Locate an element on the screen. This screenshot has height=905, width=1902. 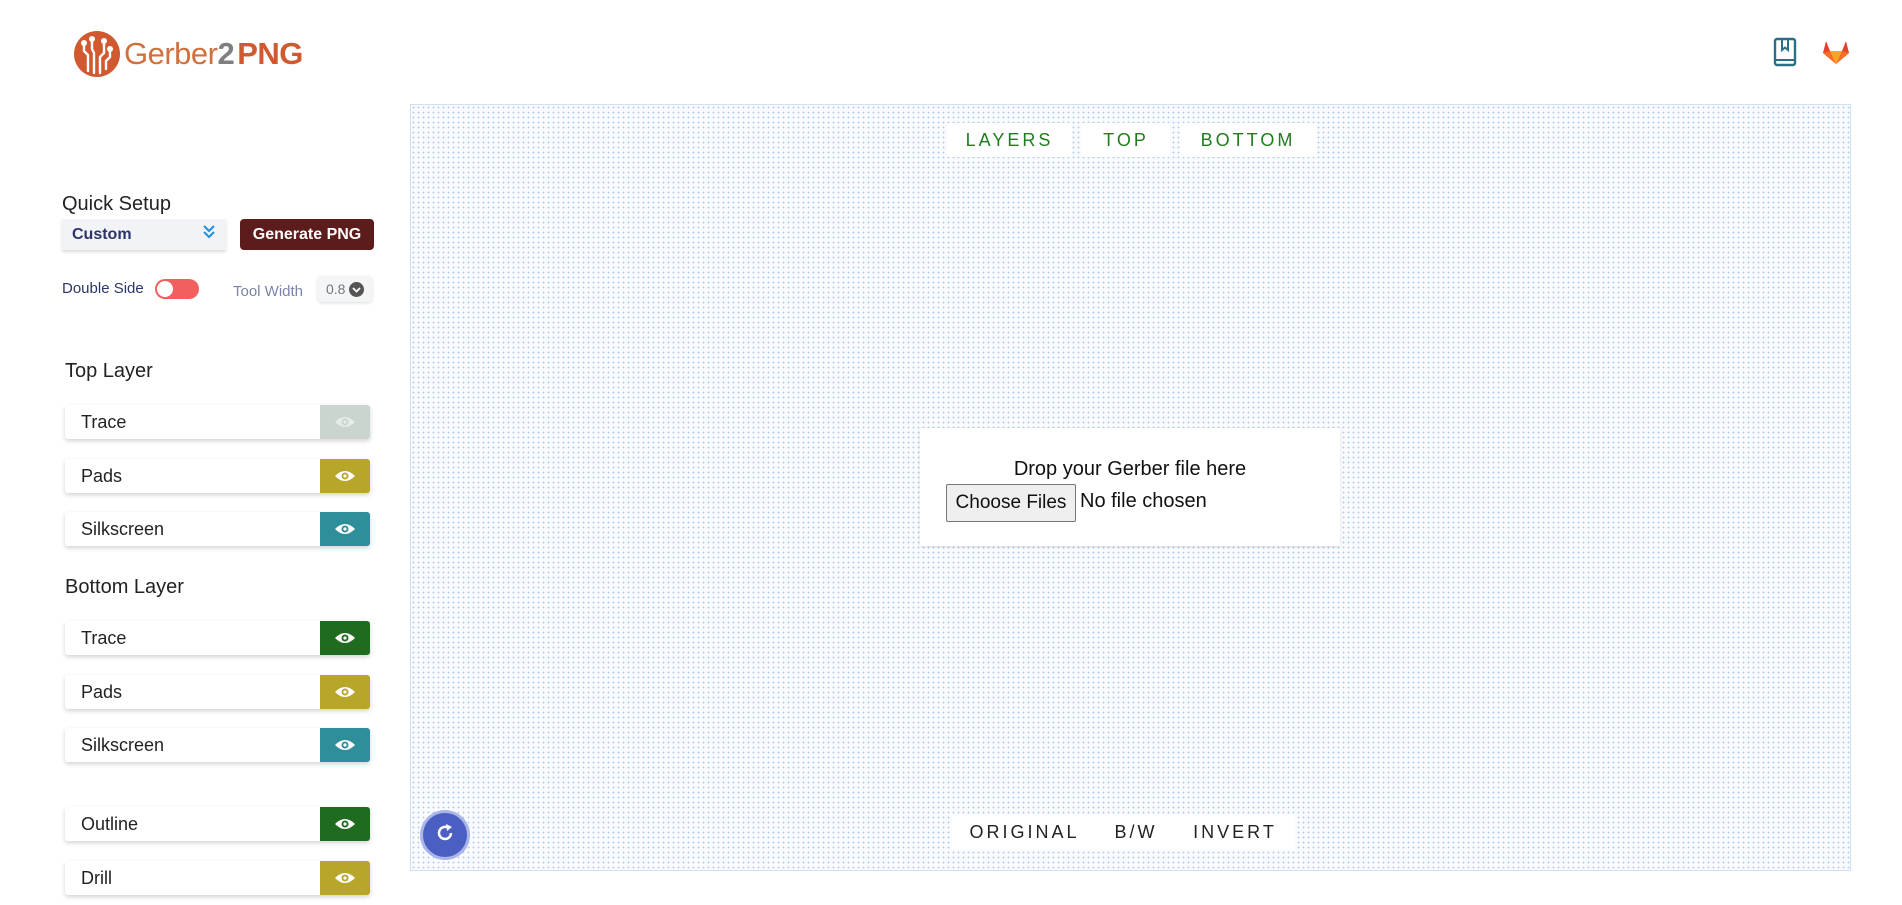
app-logo: Gerber 2 PNG is located at coordinates (188, 54).